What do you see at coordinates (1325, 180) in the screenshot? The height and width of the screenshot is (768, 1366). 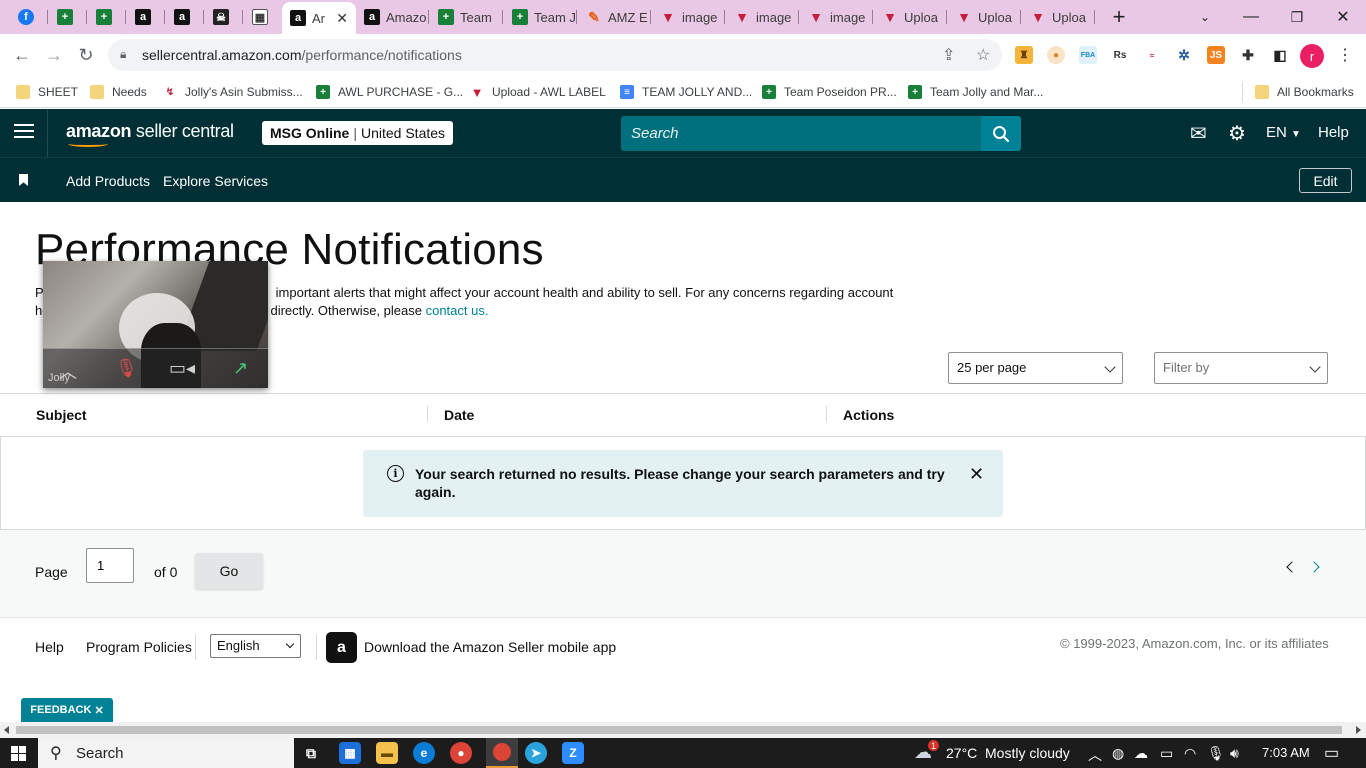 I see `edit-button: Edit` at bounding box center [1325, 180].